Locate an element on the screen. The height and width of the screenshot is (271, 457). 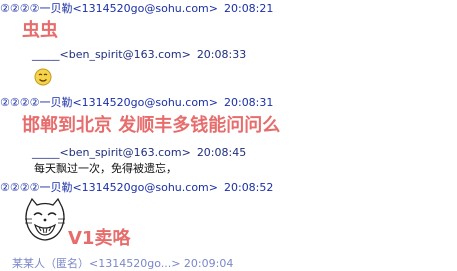
message-header: ②②②②一贝勒<1314520go@sohu.com> 20:08:21 is located at coordinates (136, 9).